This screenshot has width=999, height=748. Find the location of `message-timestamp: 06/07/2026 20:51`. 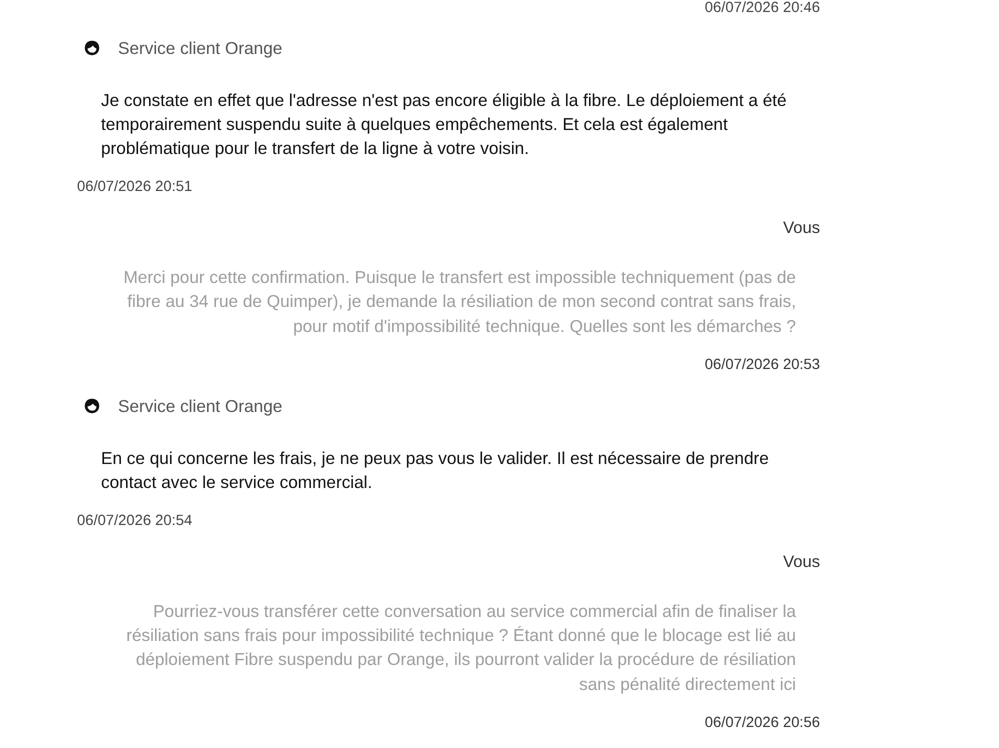

message-timestamp: 06/07/2026 20:51 is located at coordinates (134, 187).